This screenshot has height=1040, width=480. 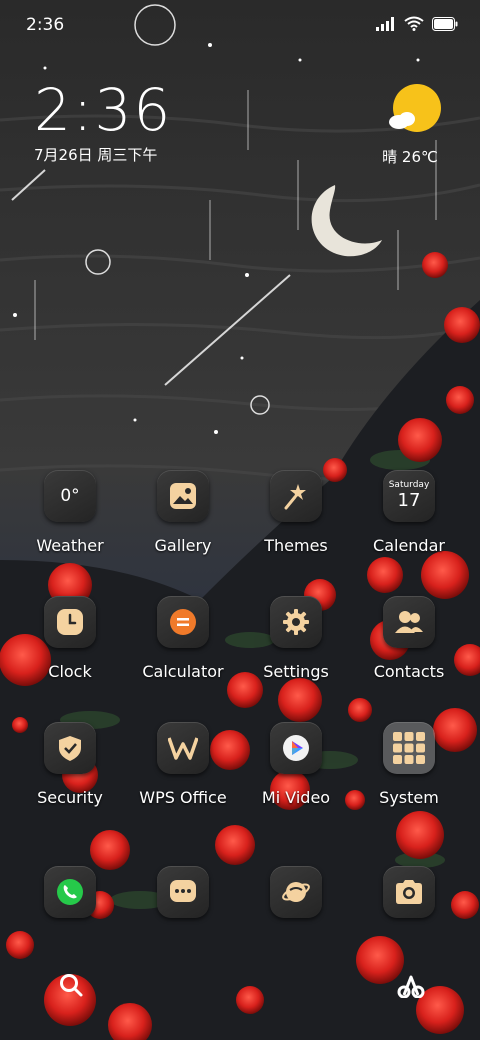 What do you see at coordinates (70, 545) in the screenshot?
I see `app-label: Weather` at bounding box center [70, 545].